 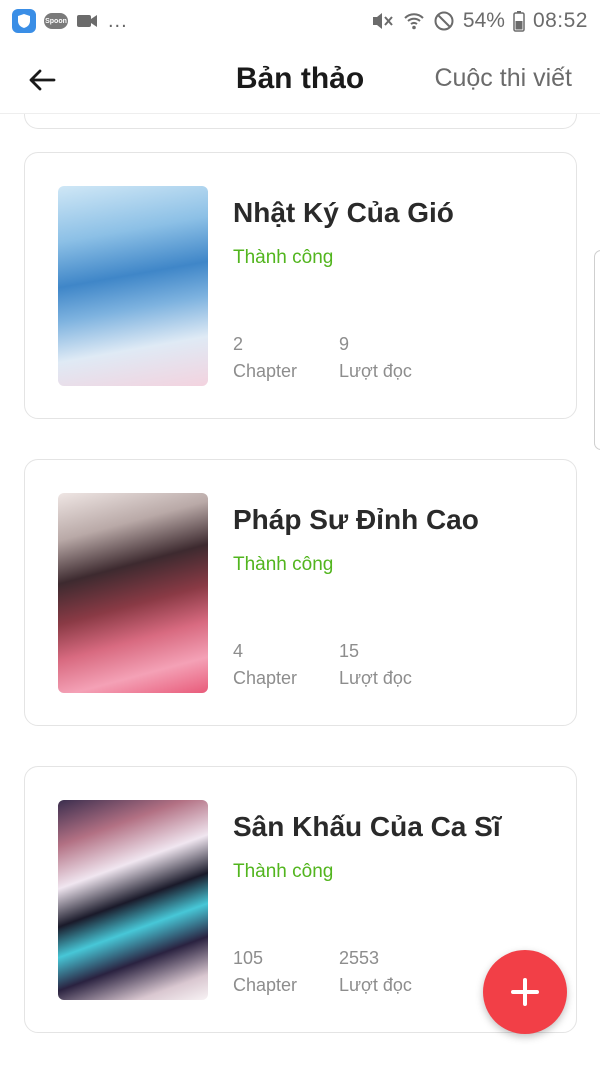 What do you see at coordinates (375, 358) in the screenshot?
I see `read-count: 9 Lượt đọc` at bounding box center [375, 358].